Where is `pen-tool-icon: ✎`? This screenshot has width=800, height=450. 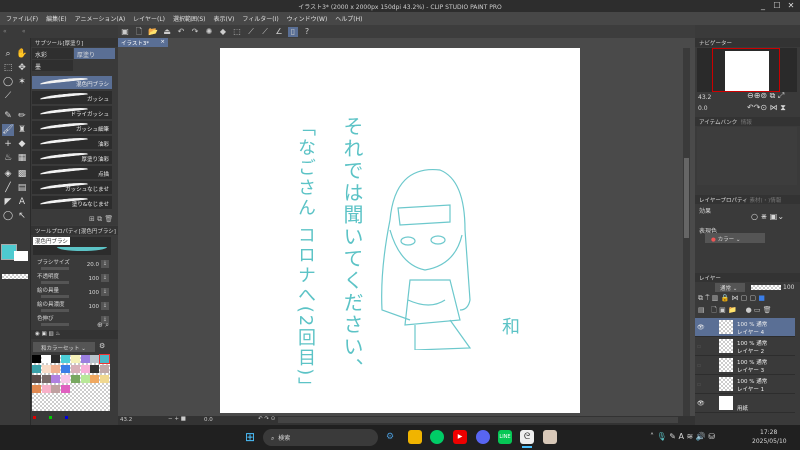
pen-tool-icon: ✎ is located at coordinates (8, 116).